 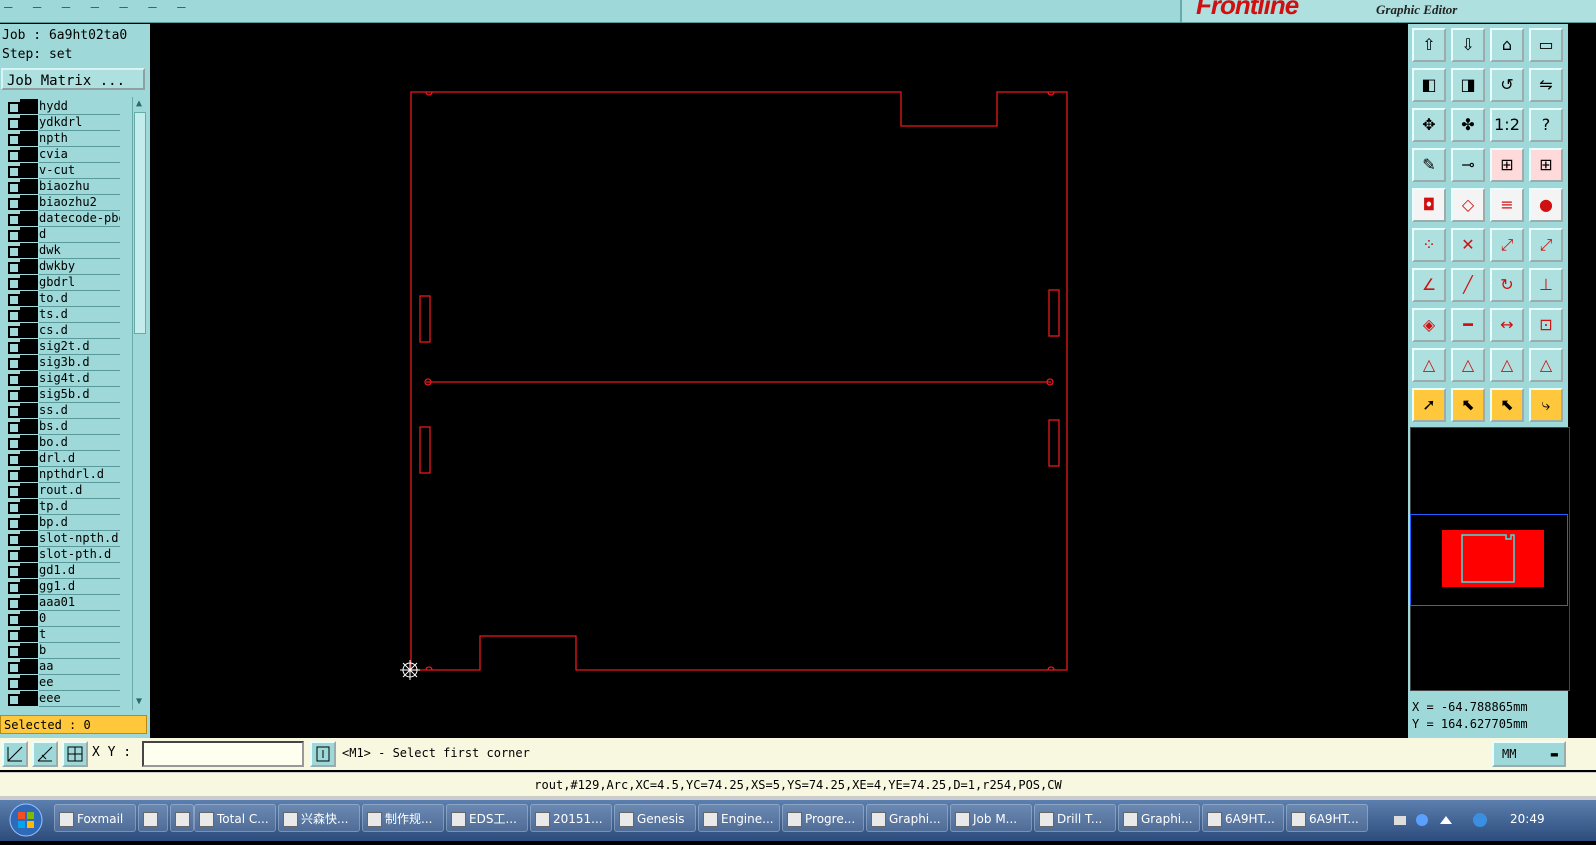 I want to click on zoom-button: ✤, so click(x=1468, y=125).